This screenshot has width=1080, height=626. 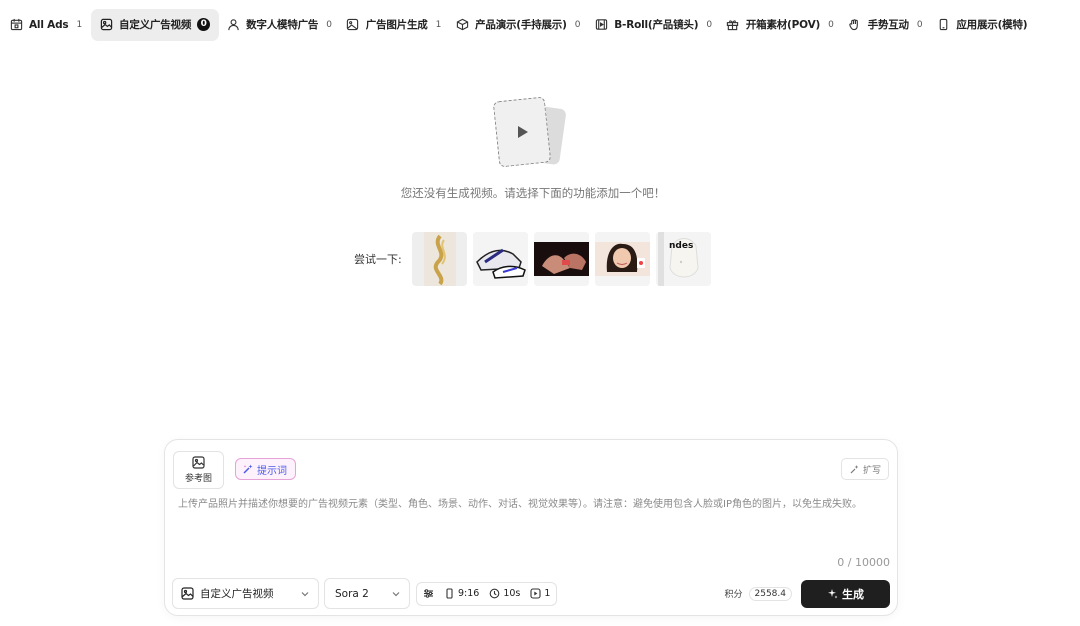 I want to click on generate-button: 生成, so click(x=845, y=593).